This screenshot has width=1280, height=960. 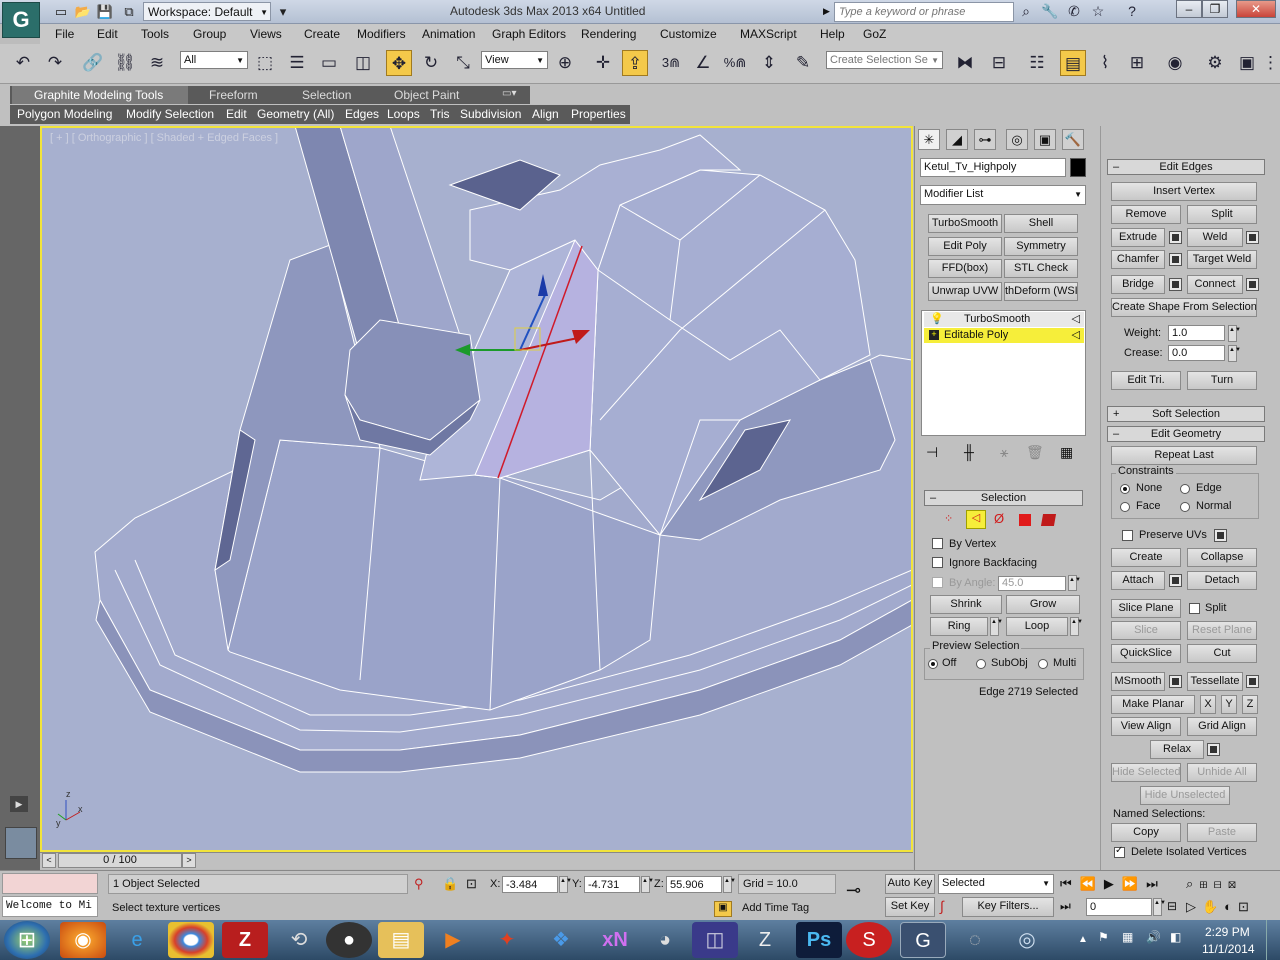 What do you see at coordinates (329, 63) in the screenshot?
I see `rectangular-selection-icon: ▭` at bounding box center [329, 63].